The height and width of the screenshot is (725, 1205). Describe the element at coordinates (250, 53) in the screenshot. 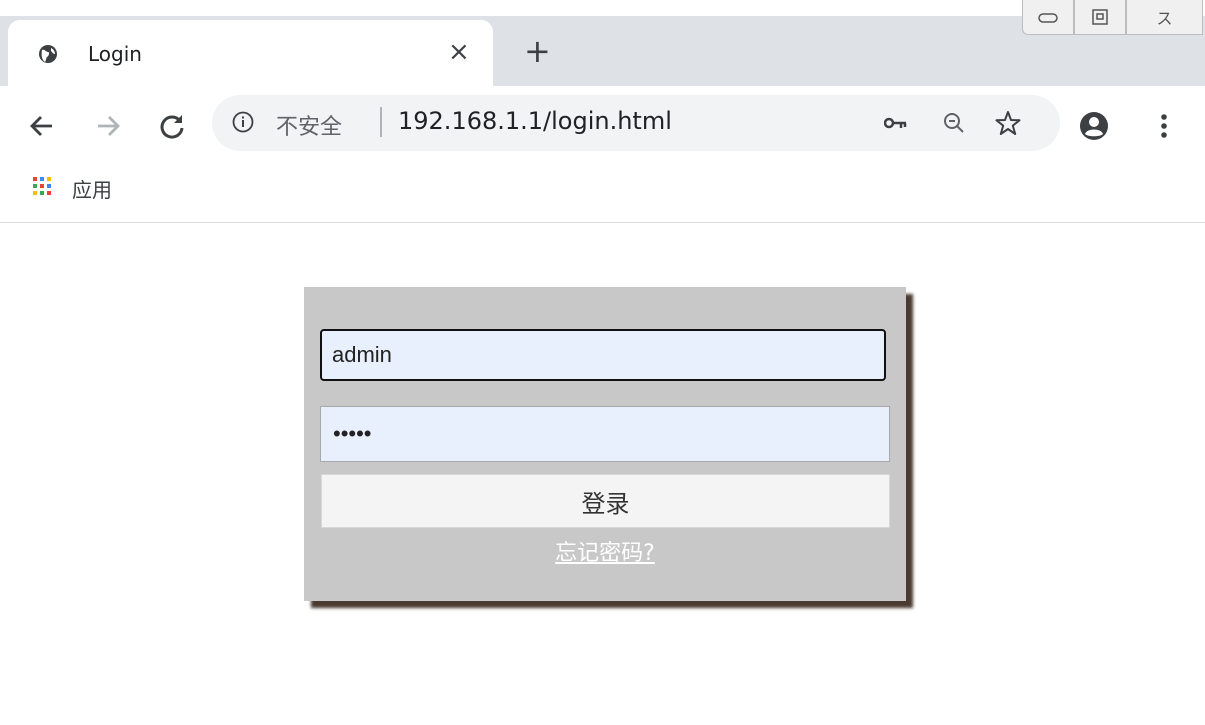

I see `tab-login: Login ×` at that location.